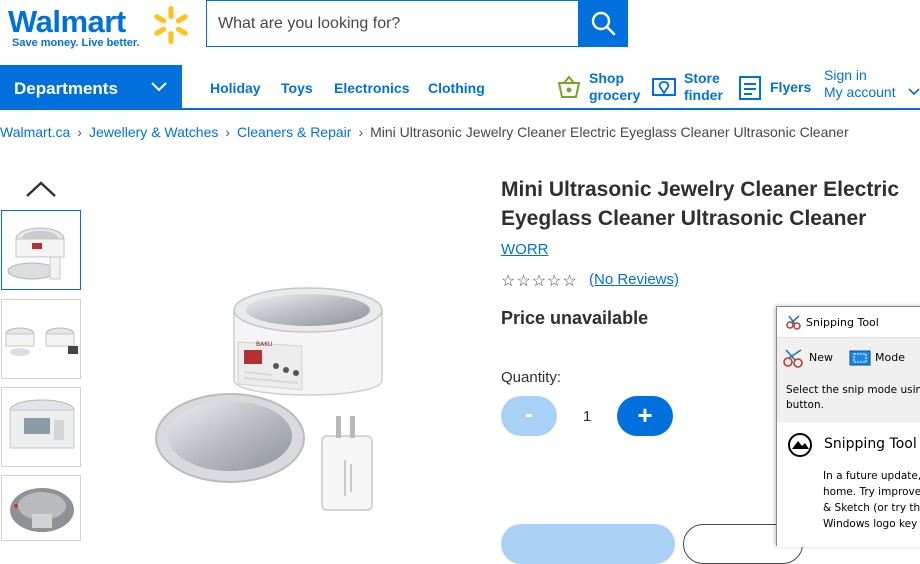 This screenshot has height=564, width=920. I want to click on shop-grocery-line1: Shop, so click(606, 78).